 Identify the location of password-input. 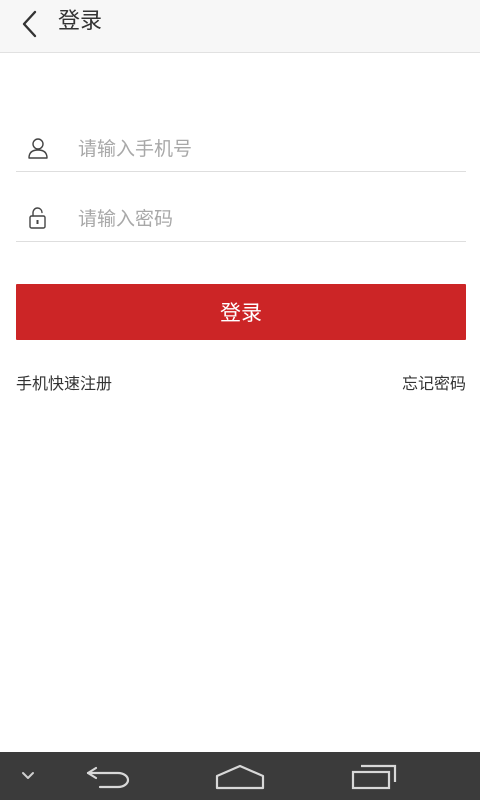
(268, 219).